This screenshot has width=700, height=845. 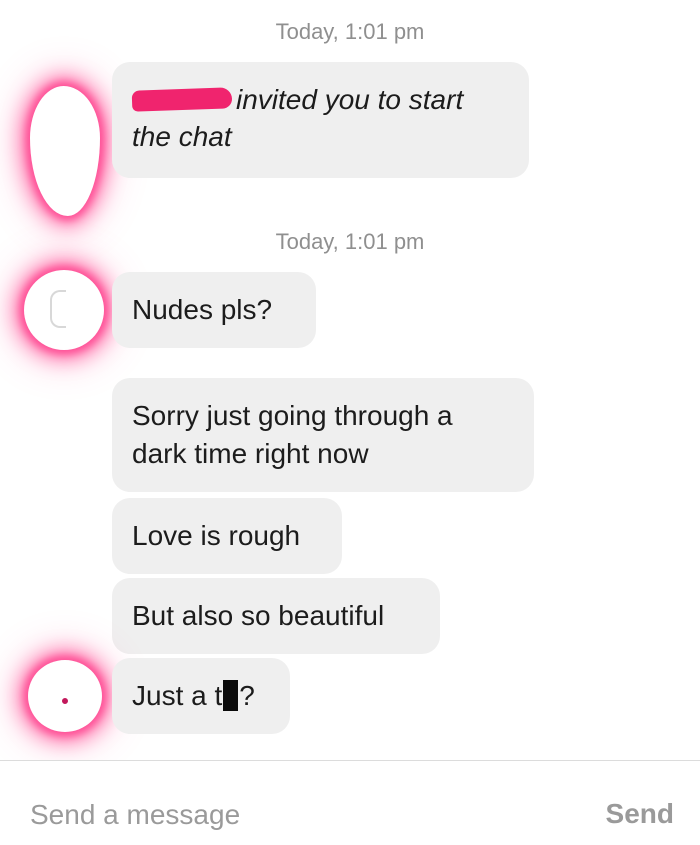 What do you see at coordinates (350, 99) in the screenshot?
I see `invite-line-1: invited you to start` at bounding box center [350, 99].